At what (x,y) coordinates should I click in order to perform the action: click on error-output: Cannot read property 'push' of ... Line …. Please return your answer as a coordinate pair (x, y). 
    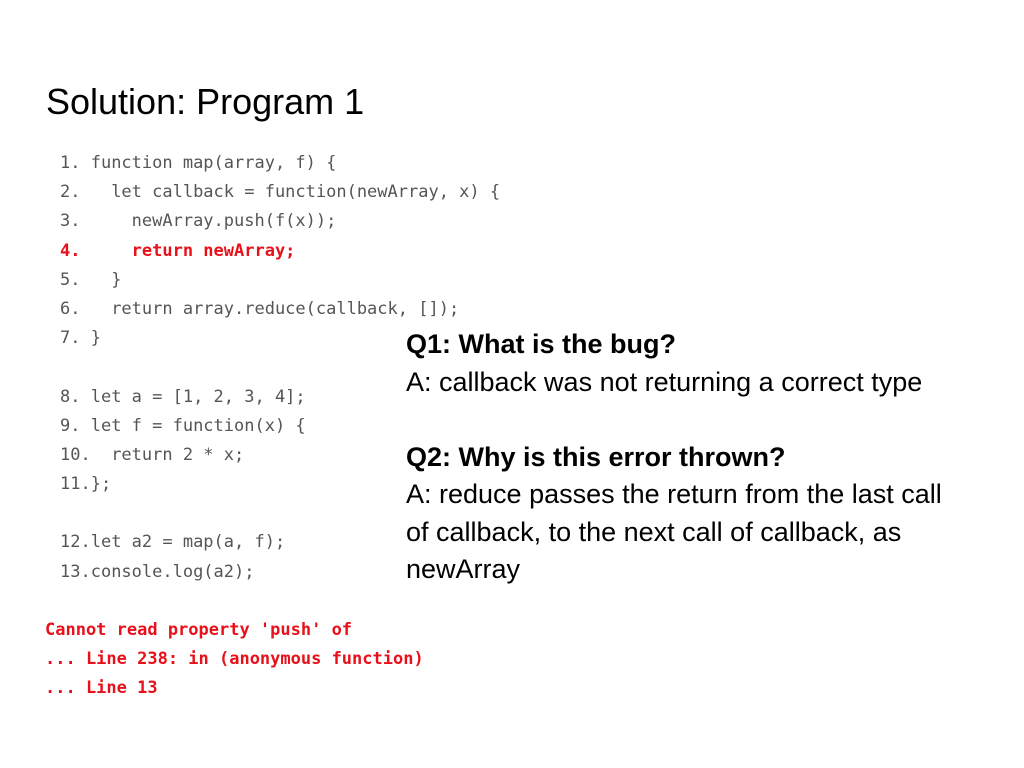
    Looking at the image, I should click on (234, 660).